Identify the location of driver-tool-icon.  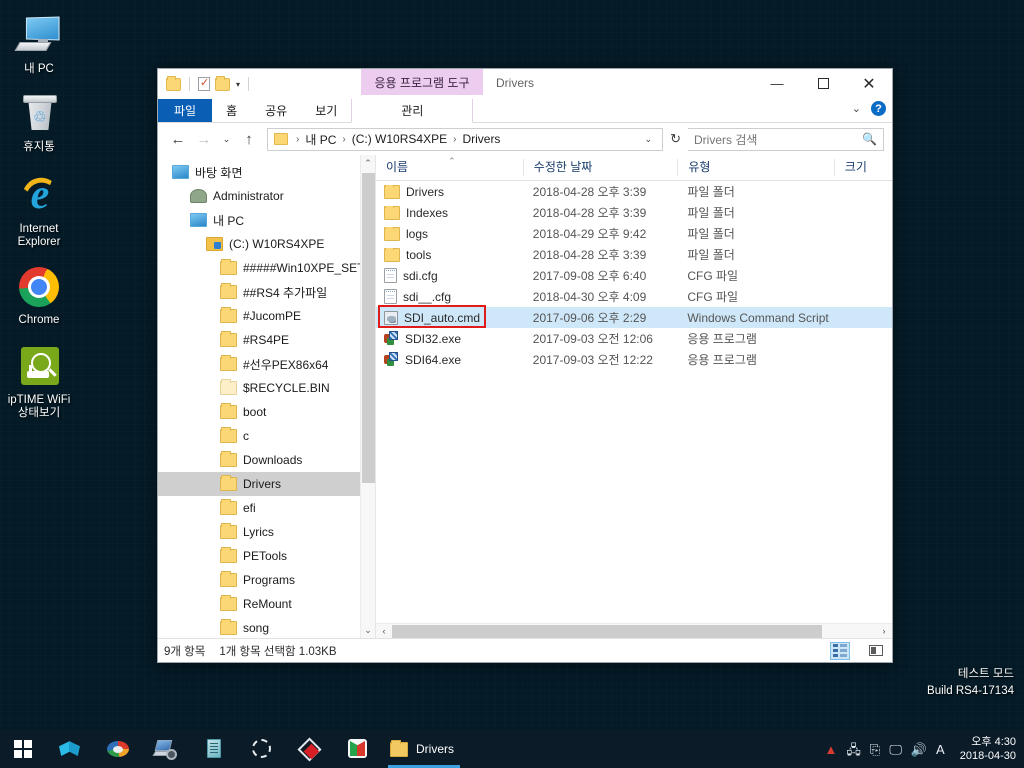
(165, 749).